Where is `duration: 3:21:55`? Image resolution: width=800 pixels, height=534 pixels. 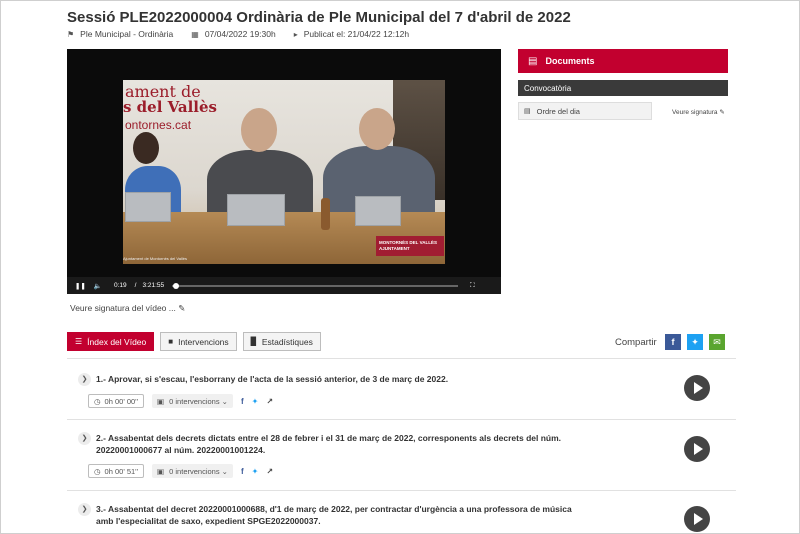
duration: 3:21:55 is located at coordinates (153, 285).